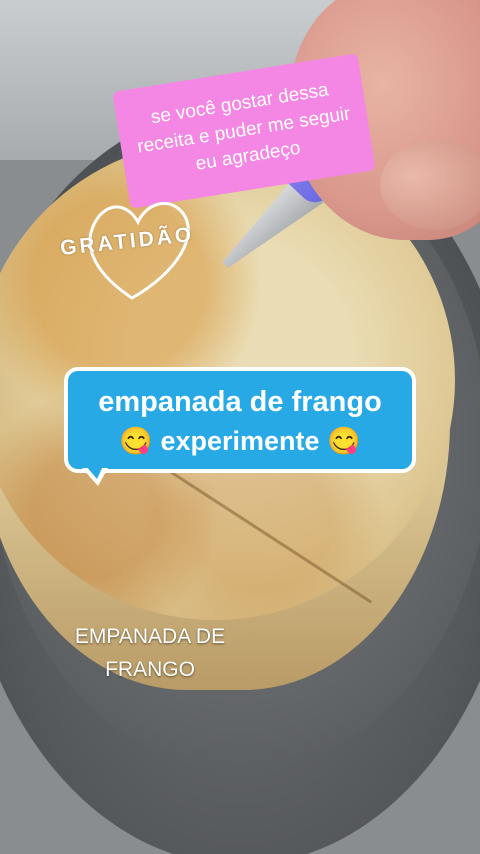  What do you see at coordinates (139, 250) in the screenshot?
I see `gratitude-sticker: GRATIDÃO` at bounding box center [139, 250].